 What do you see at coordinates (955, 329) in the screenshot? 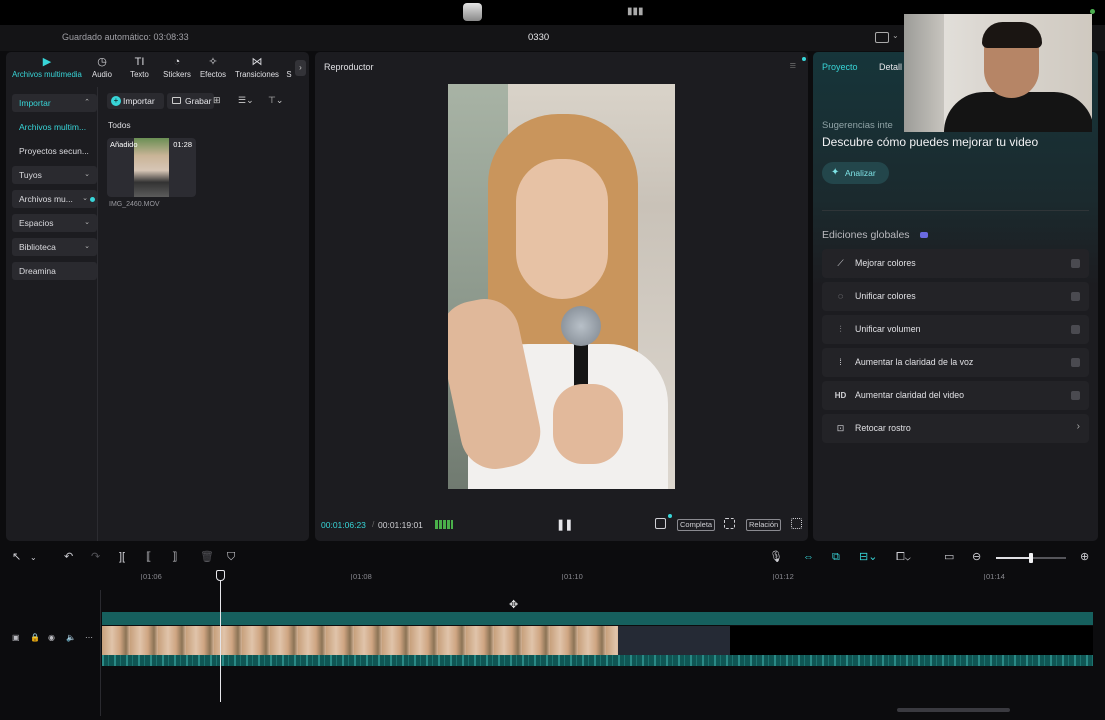
I see `global-item-unificar-volumen: ⫶ Unificar volumen` at bounding box center [955, 329].